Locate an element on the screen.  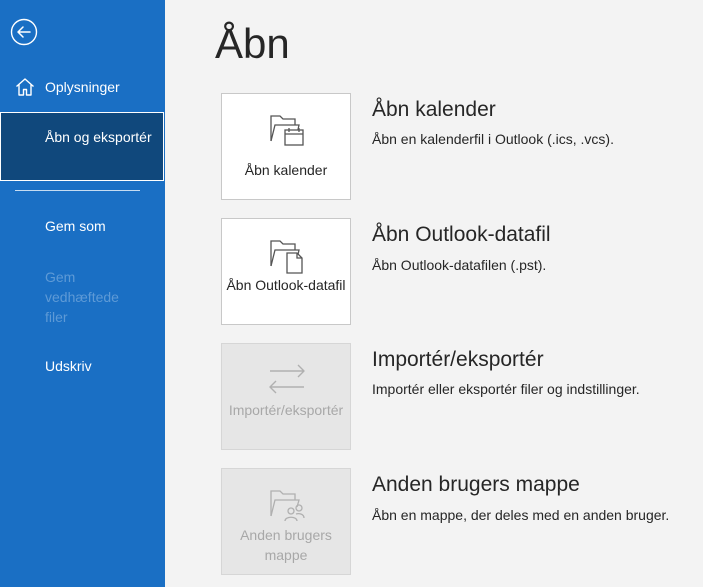
other-users-folder-button: Anden brugers mappe is located at coordinates (286, 521).